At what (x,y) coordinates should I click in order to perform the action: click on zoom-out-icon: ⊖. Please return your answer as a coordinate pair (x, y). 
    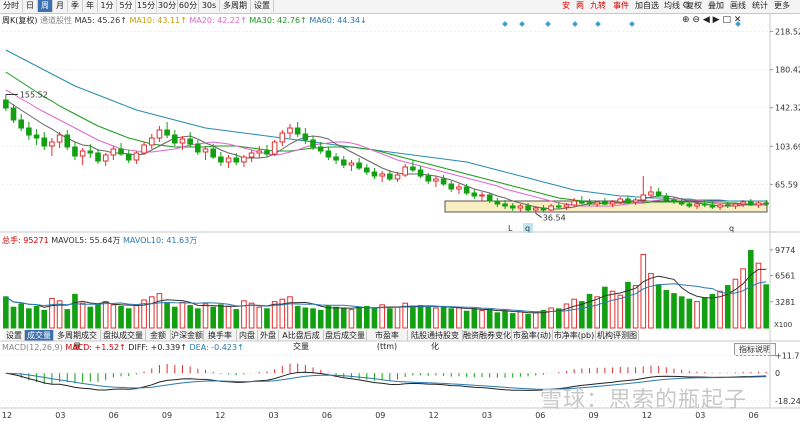
    Looking at the image, I should click on (696, 20).